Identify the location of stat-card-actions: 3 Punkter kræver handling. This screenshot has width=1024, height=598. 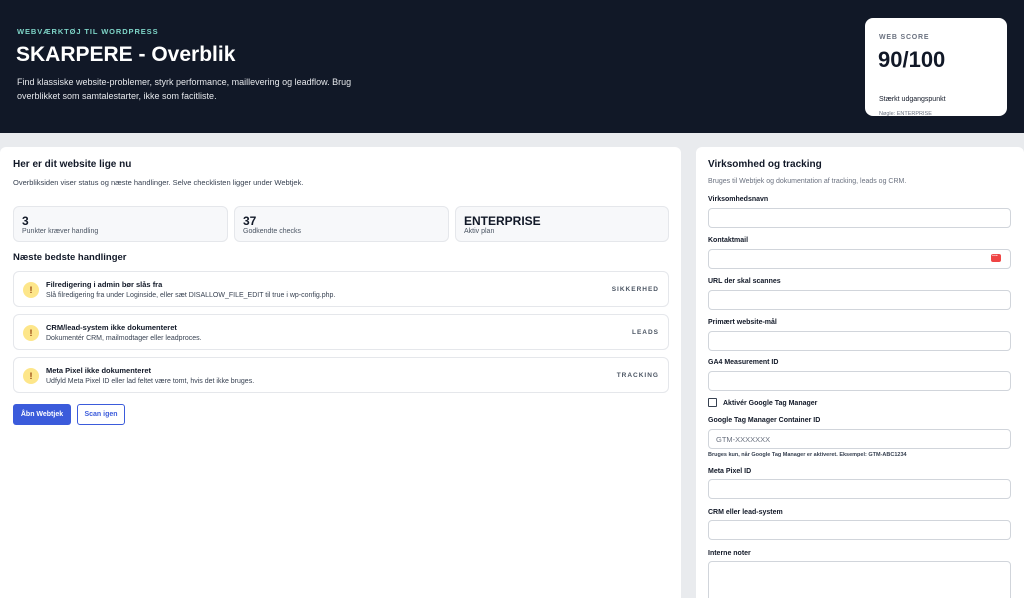
(120, 224).